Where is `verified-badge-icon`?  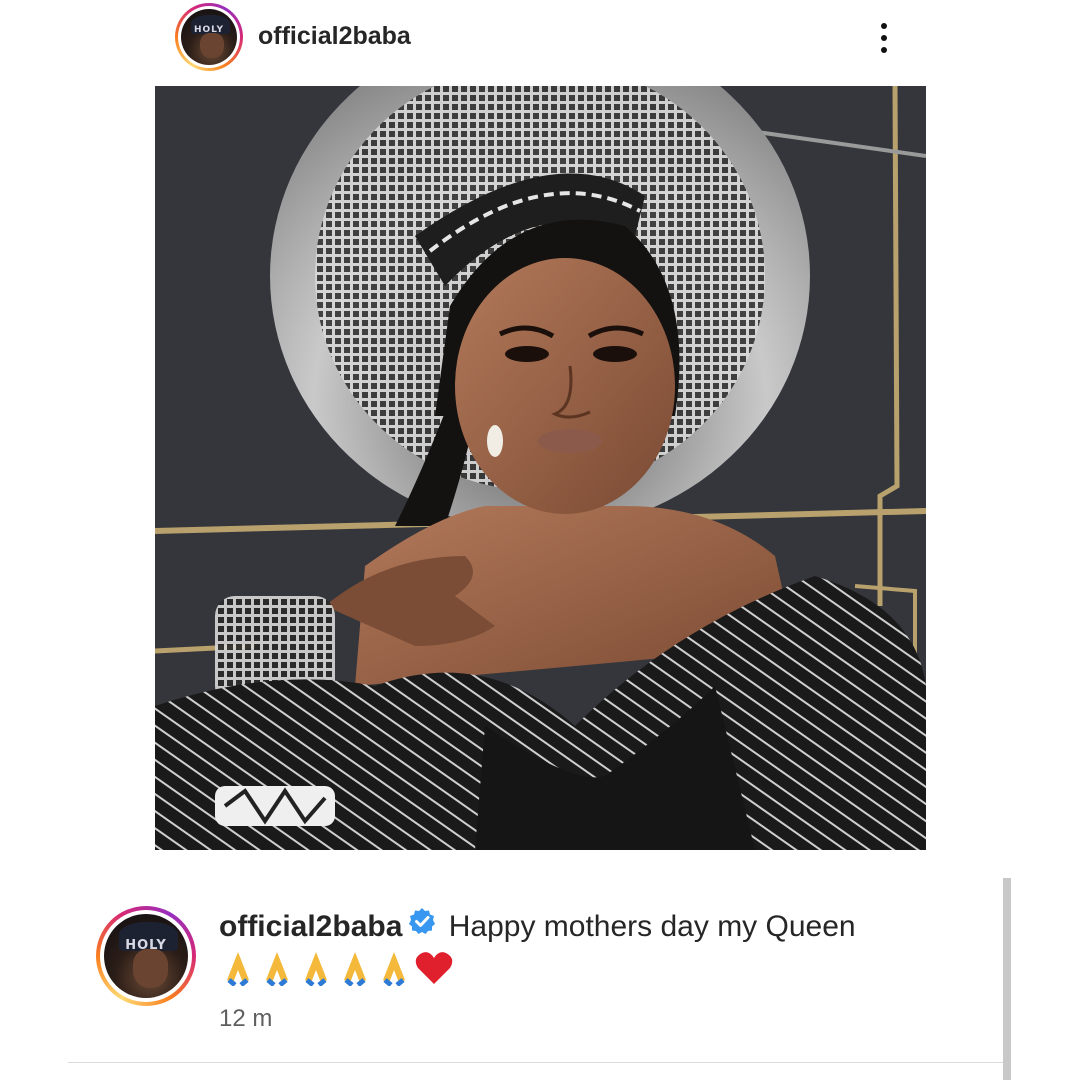 verified-badge-icon is located at coordinates (422, 925).